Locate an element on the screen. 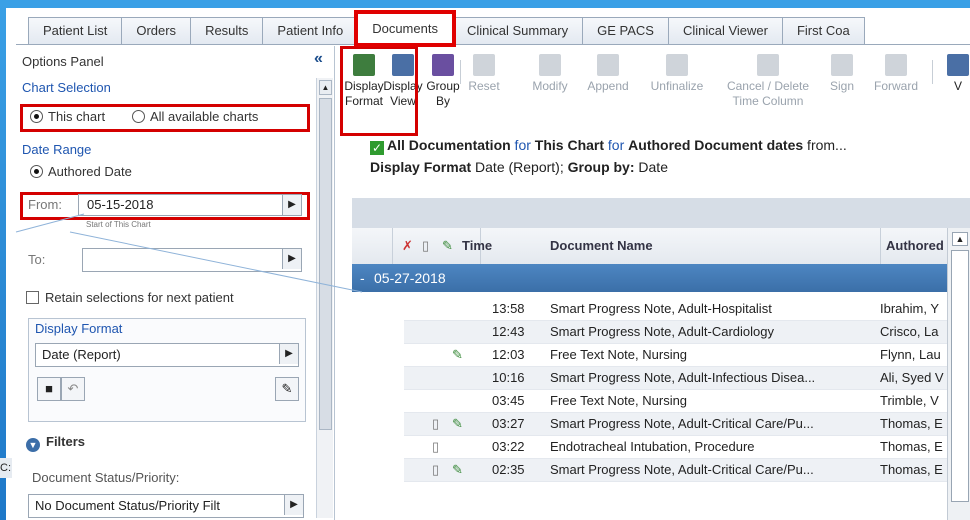  chart-selection-heading: Chart Selection is located at coordinates (66, 87).